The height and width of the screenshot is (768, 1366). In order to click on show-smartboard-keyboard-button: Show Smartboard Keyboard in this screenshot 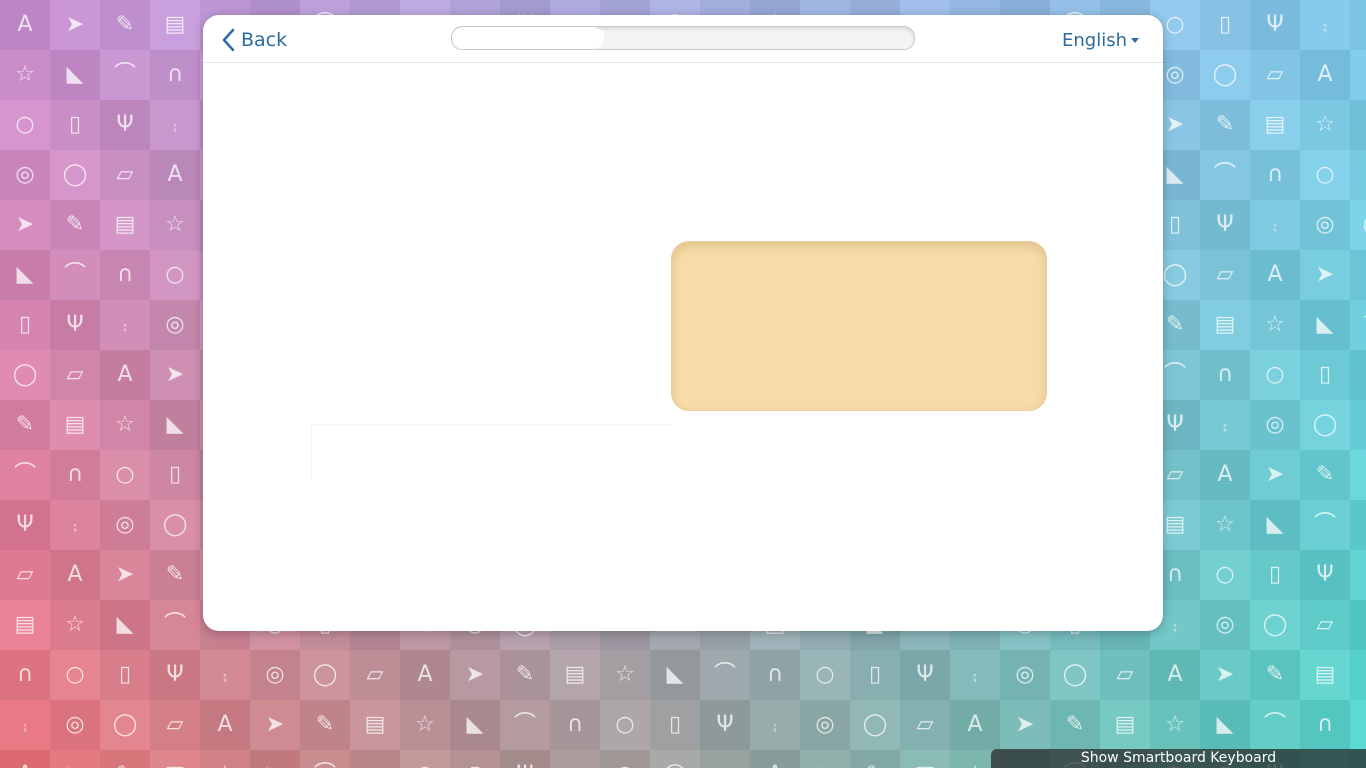, I will do `click(1178, 758)`.